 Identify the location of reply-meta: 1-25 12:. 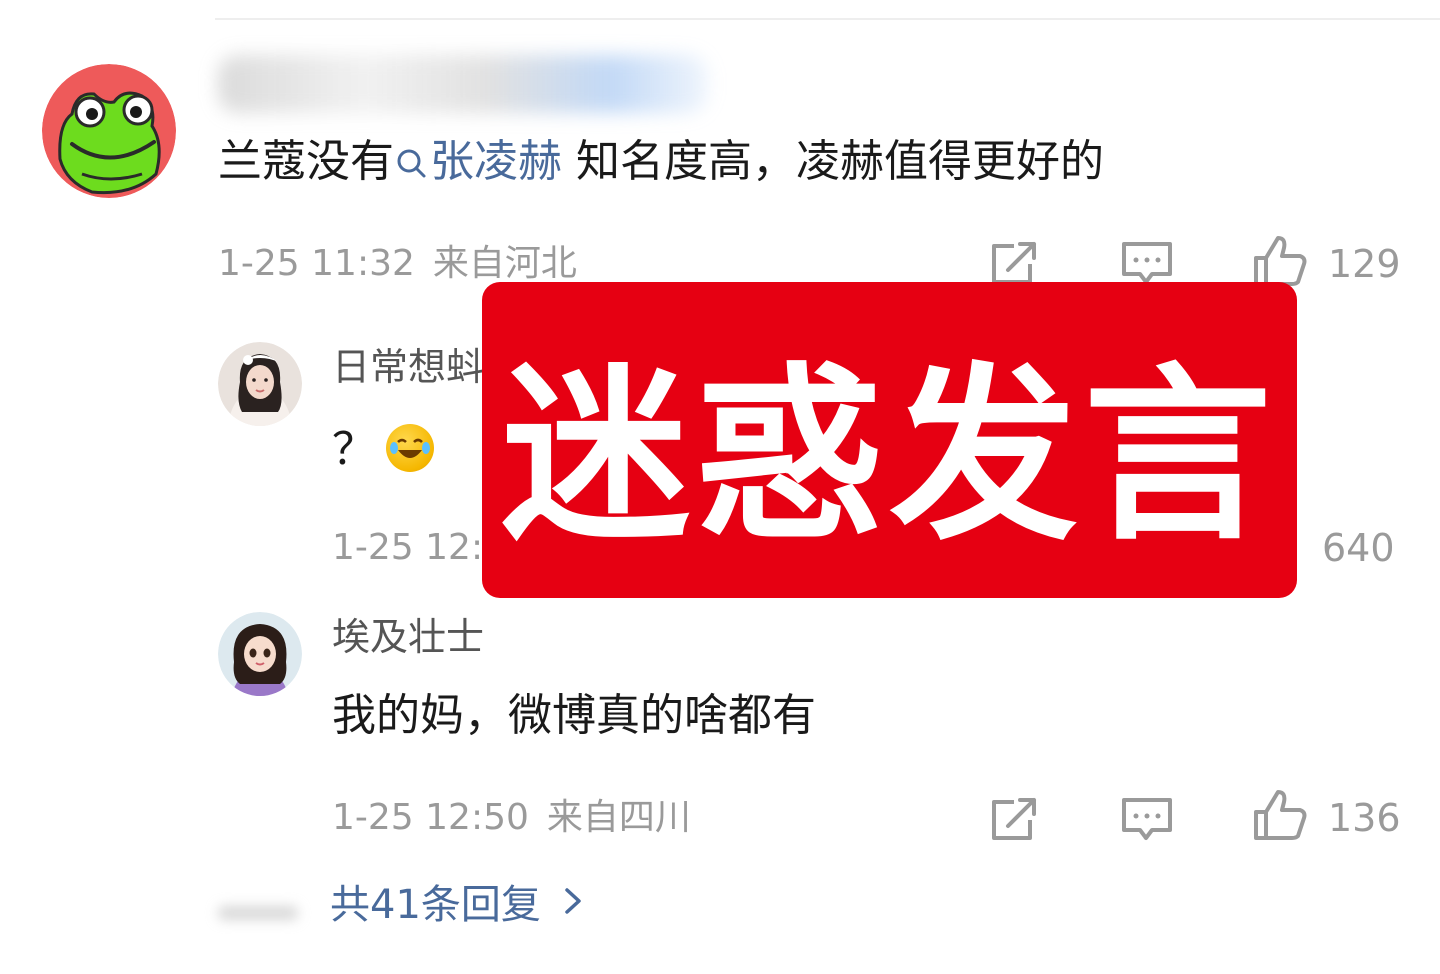
(407, 548).